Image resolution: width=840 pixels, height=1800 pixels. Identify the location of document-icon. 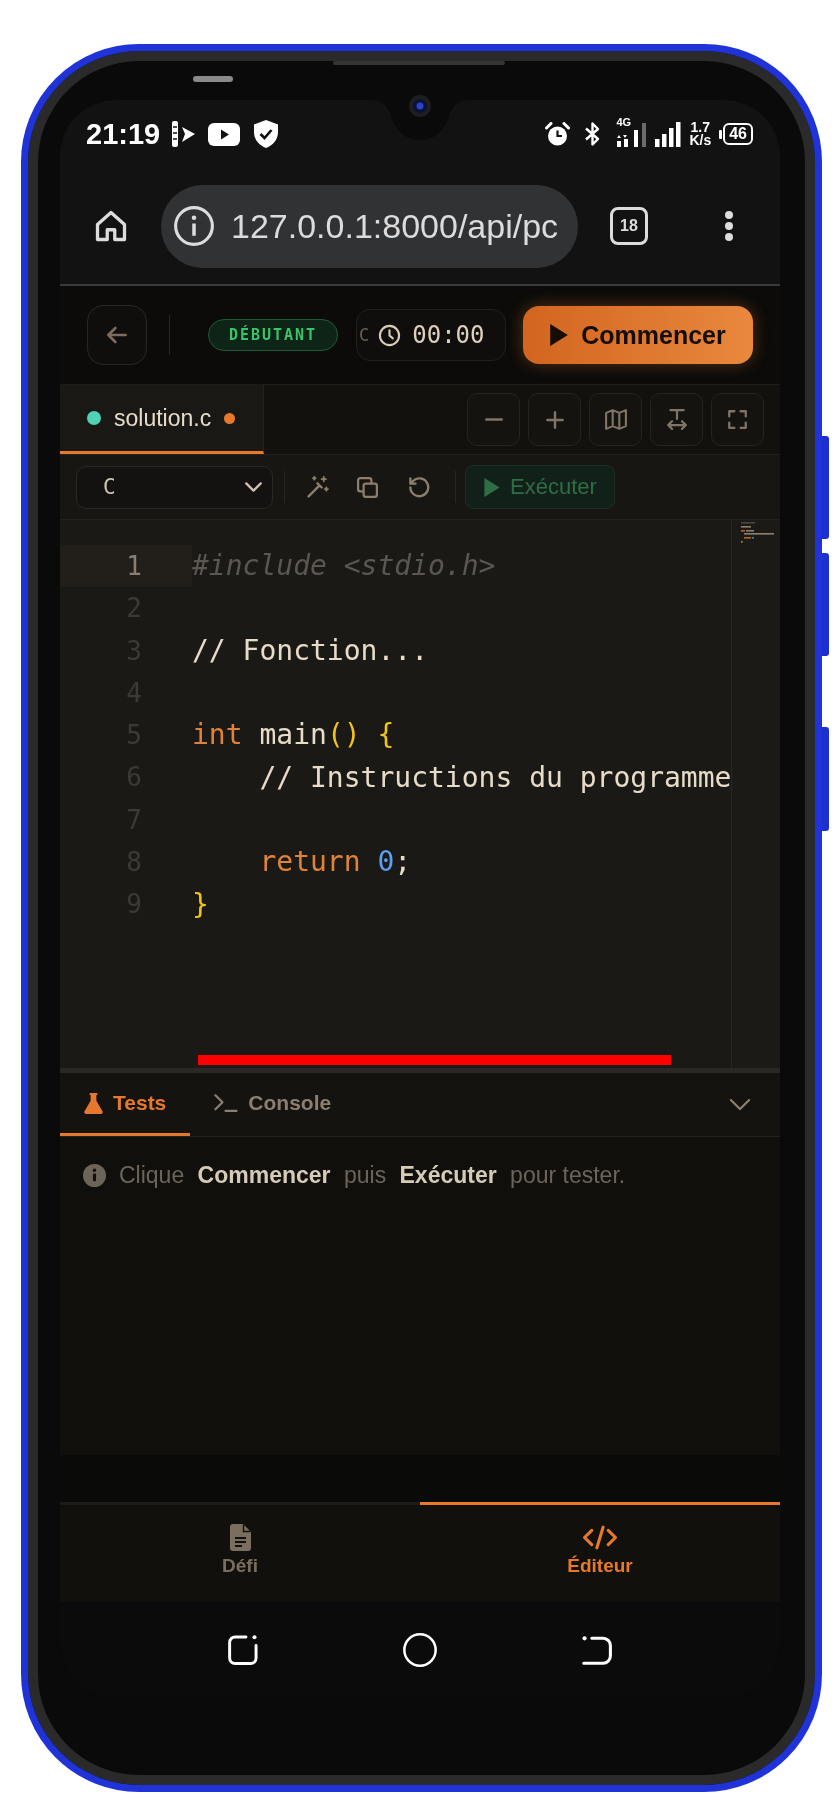
(240, 1537).